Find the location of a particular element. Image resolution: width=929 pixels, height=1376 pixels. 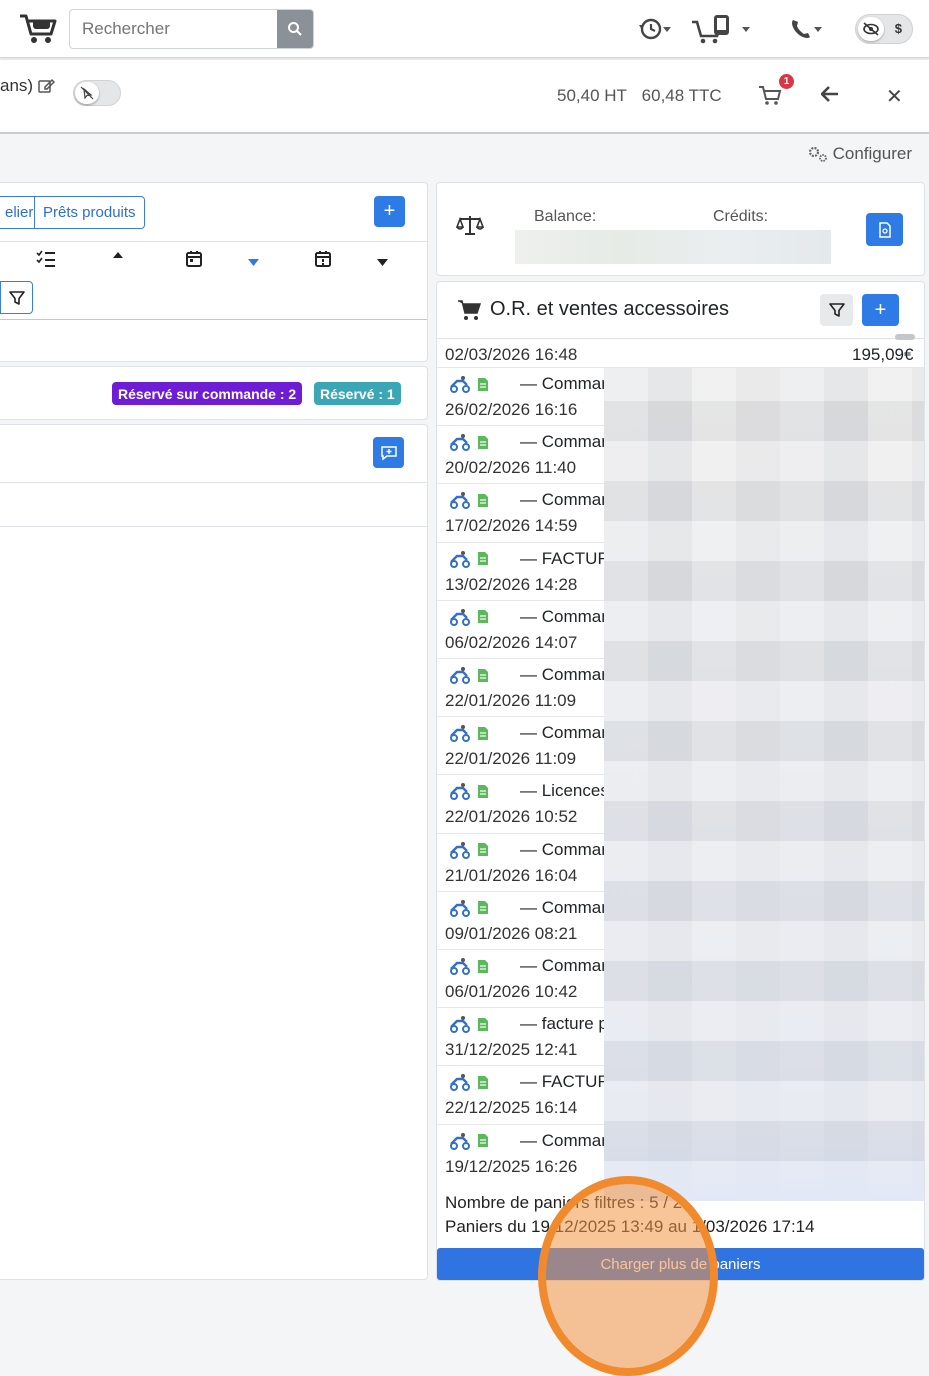

phone-dropdown is located at coordinates (807, 29).